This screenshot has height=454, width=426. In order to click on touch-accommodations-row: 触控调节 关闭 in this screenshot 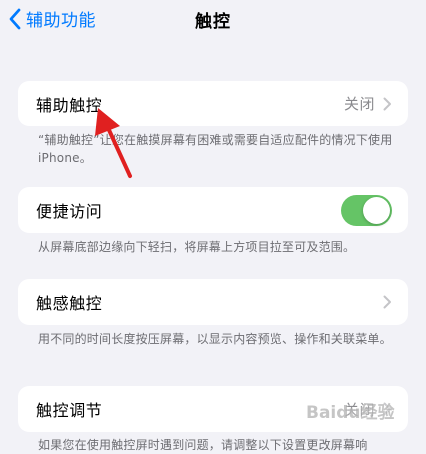, I will do `click(213, 409)`.